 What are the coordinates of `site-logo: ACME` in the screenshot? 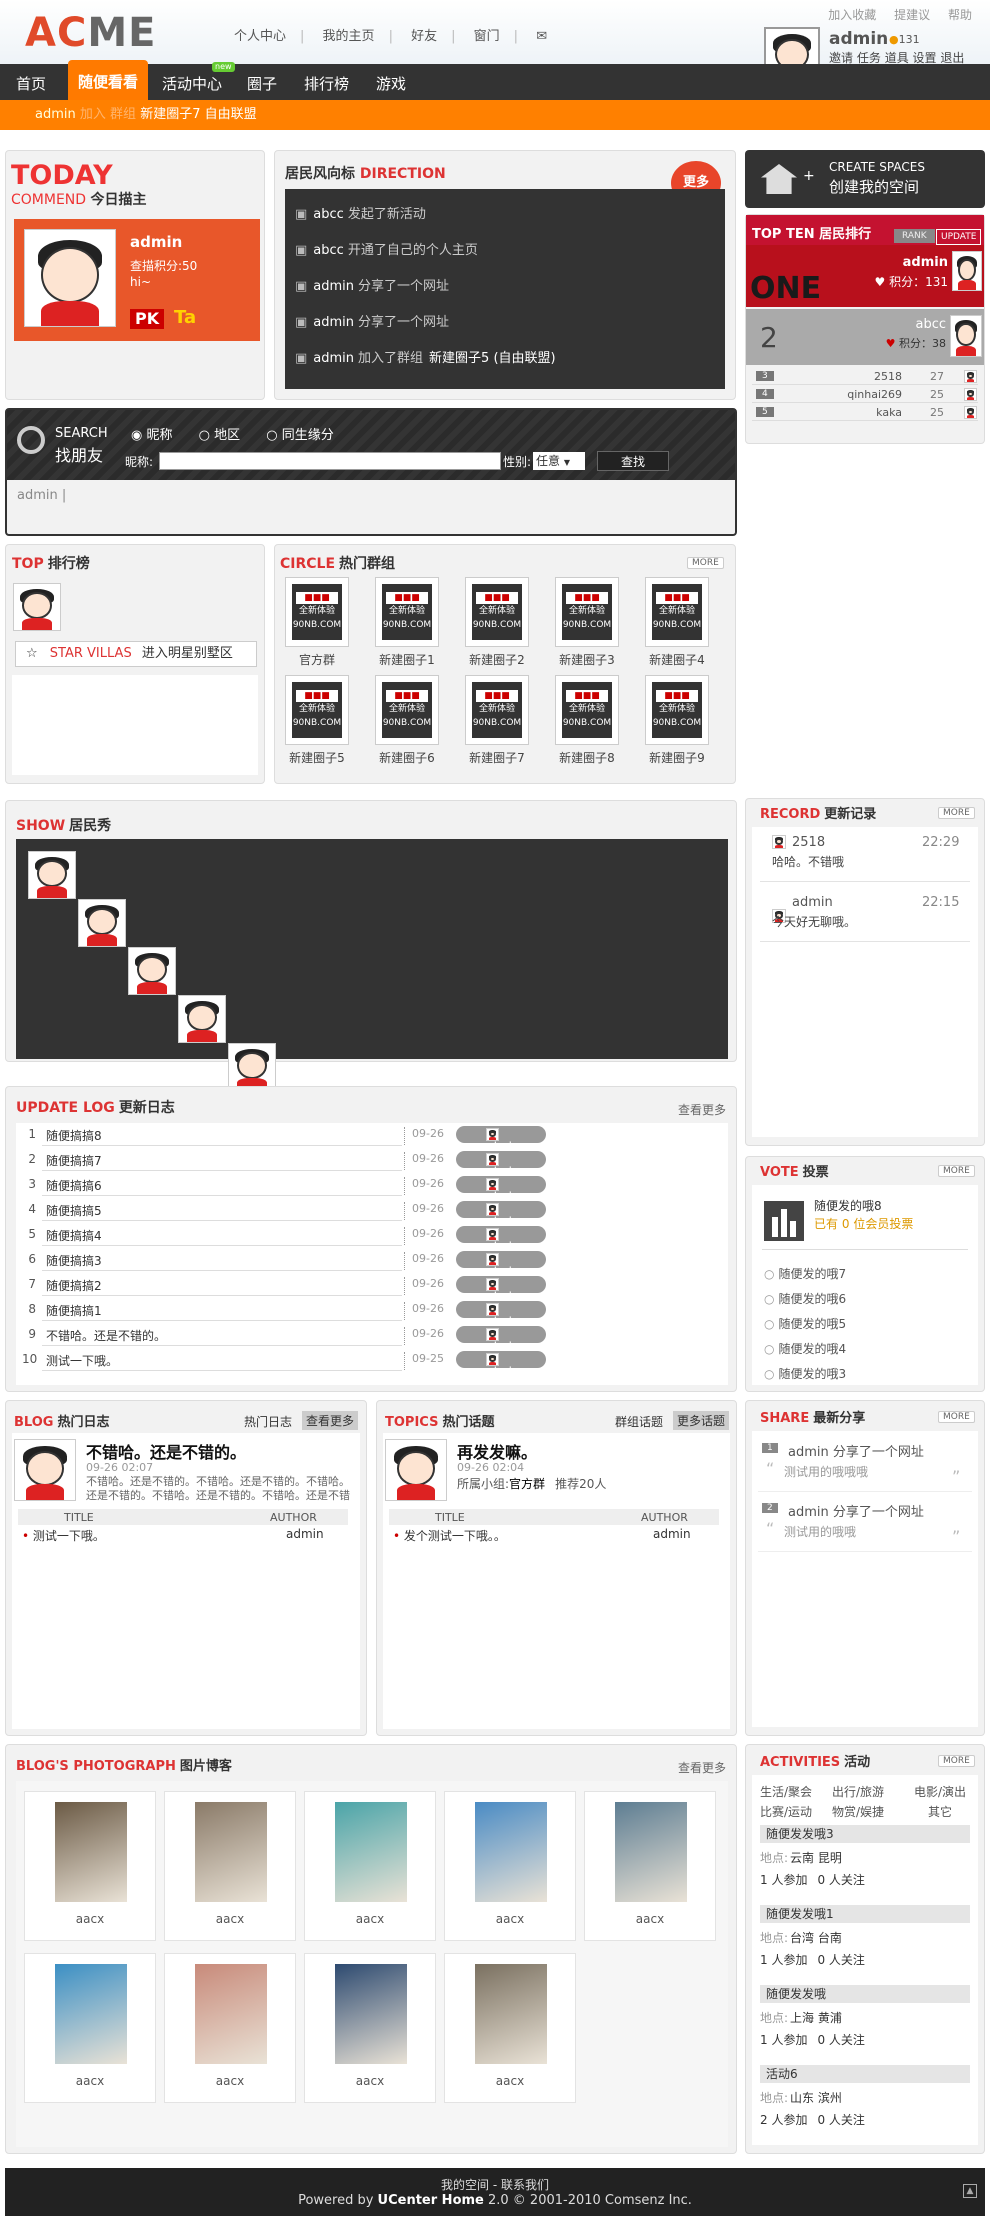 It's located at (90, 33).